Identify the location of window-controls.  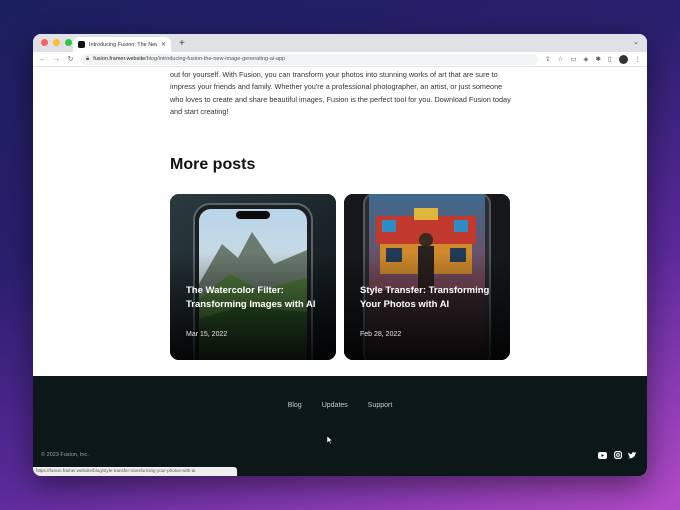
(56, 42).